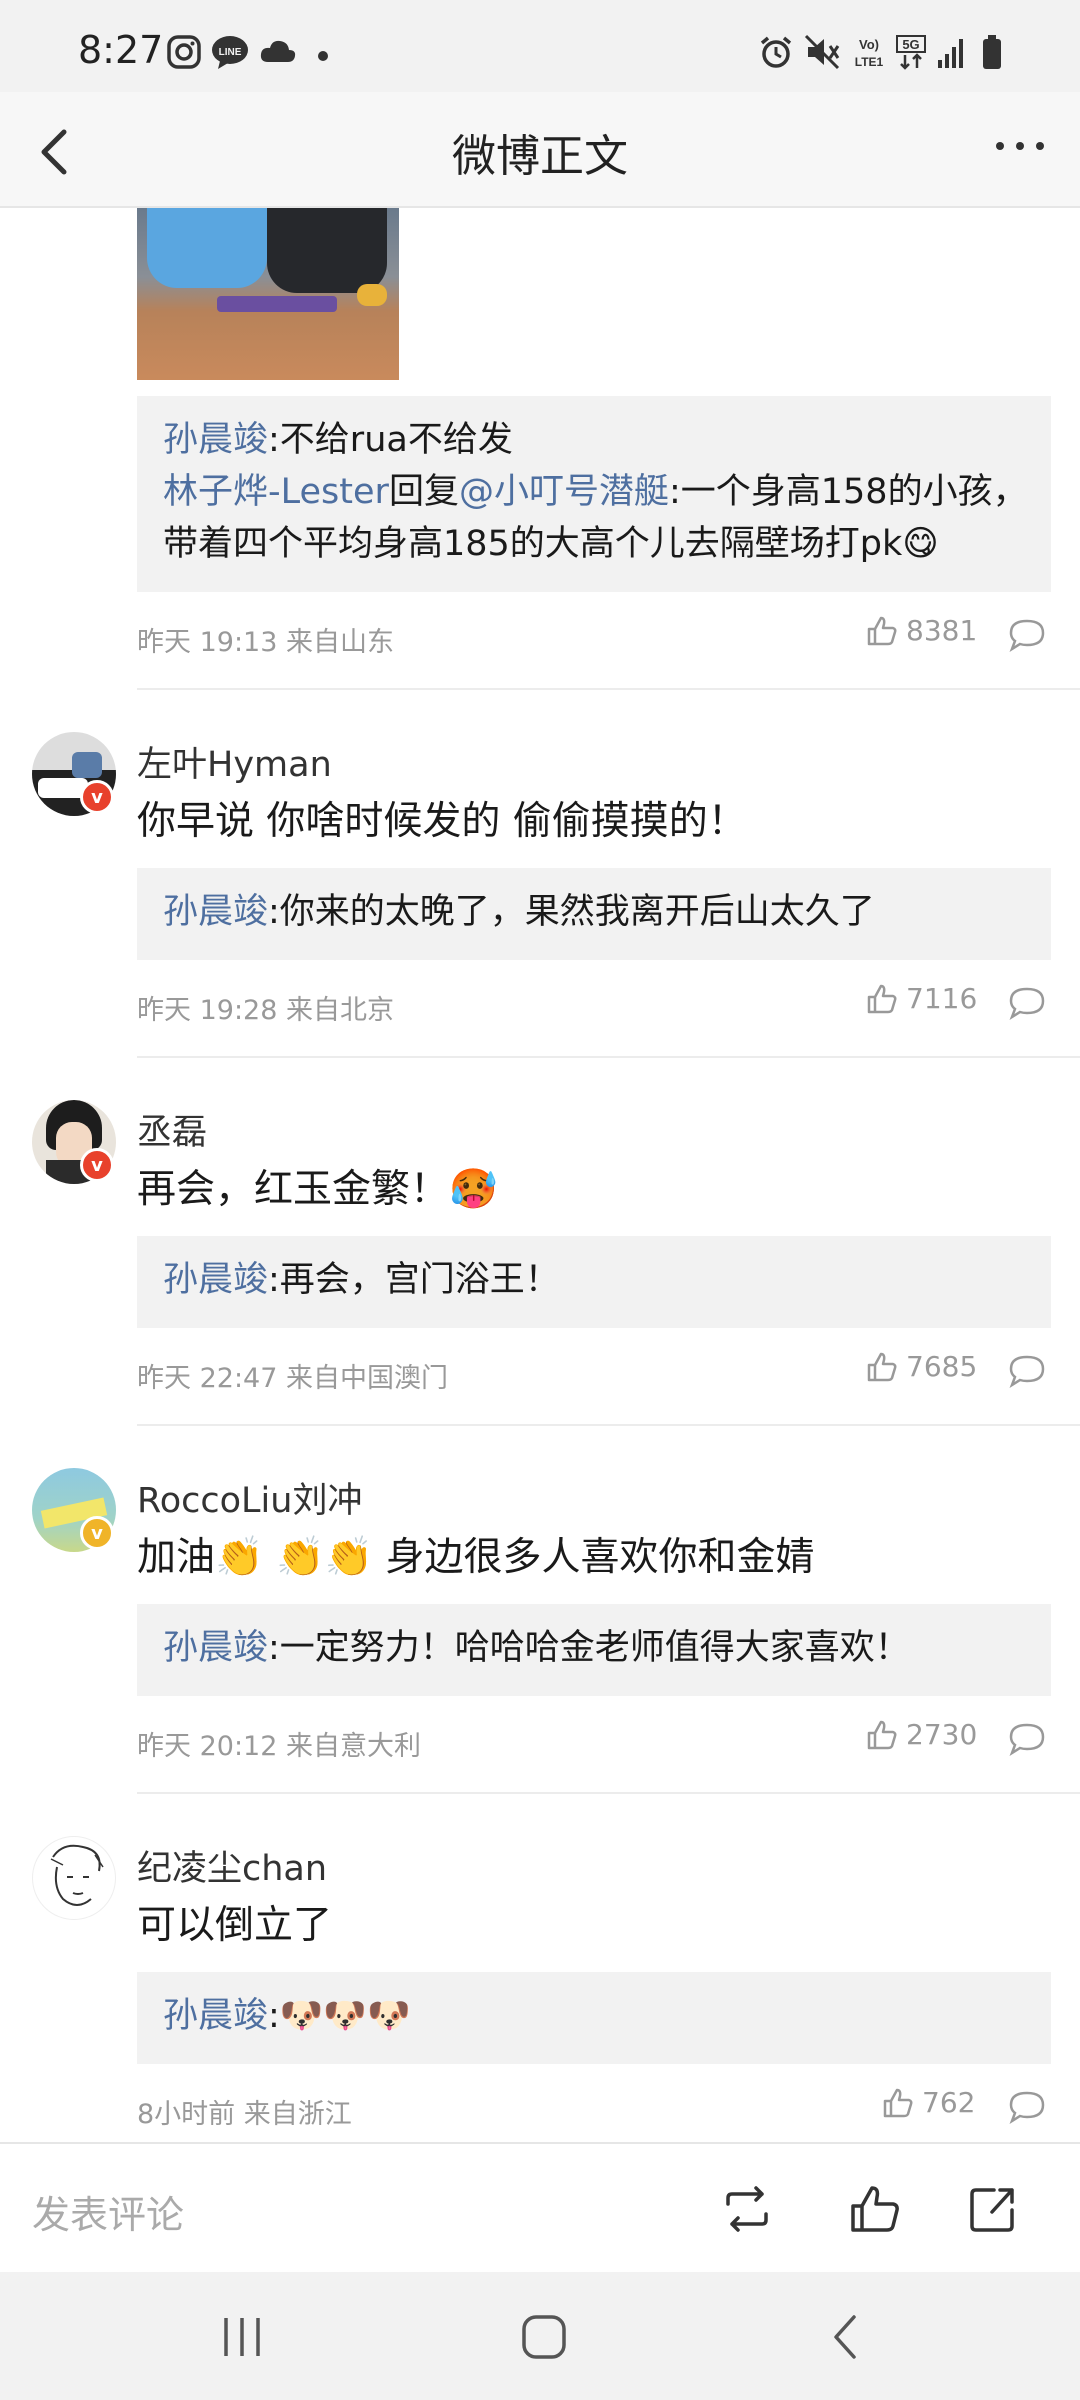 The height and width of the screenshot is (2400, 1080). Describe the element at coordinates (942, 630) in the screenshot. I see `like-count: 8381` at that location.